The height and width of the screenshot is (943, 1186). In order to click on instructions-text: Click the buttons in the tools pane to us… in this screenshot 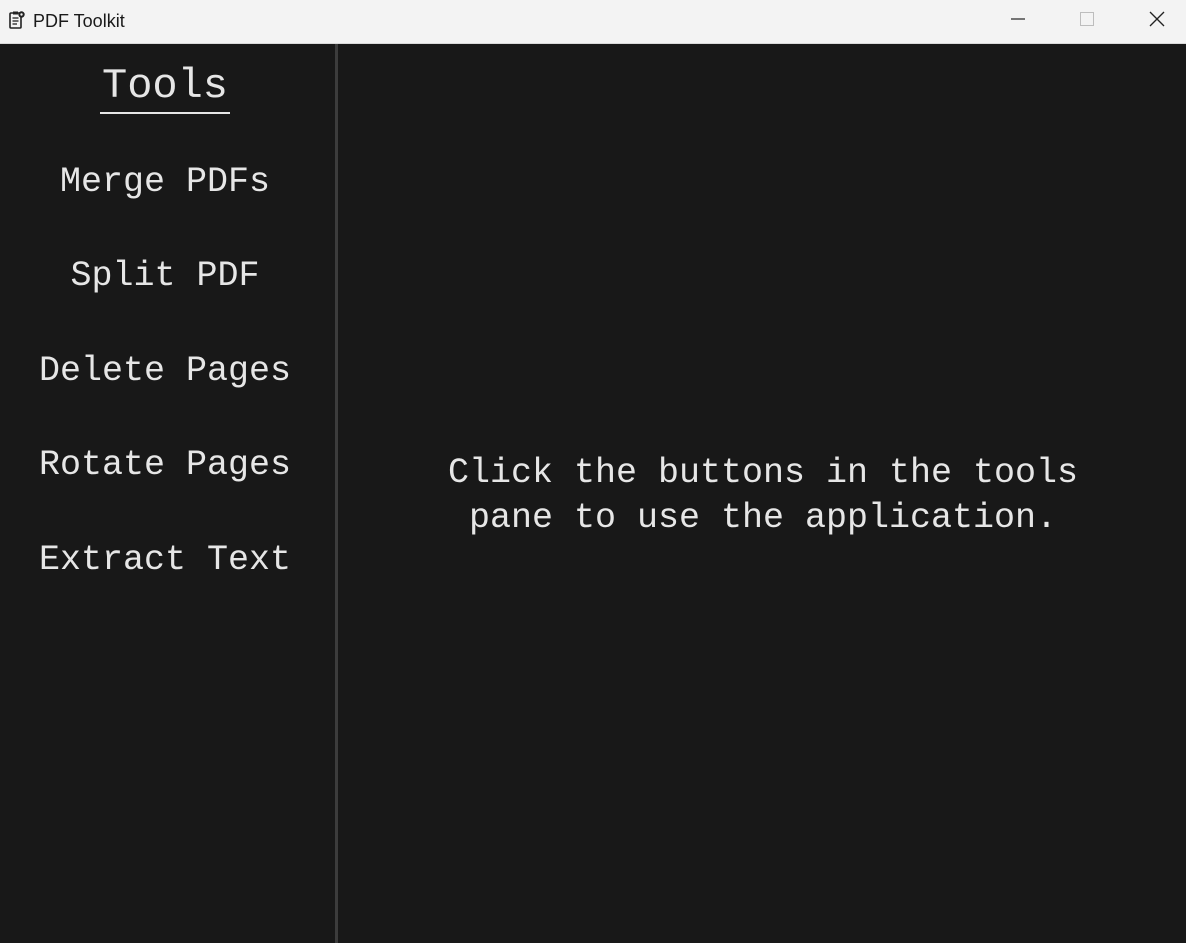, I will do `click(763, 496)`.